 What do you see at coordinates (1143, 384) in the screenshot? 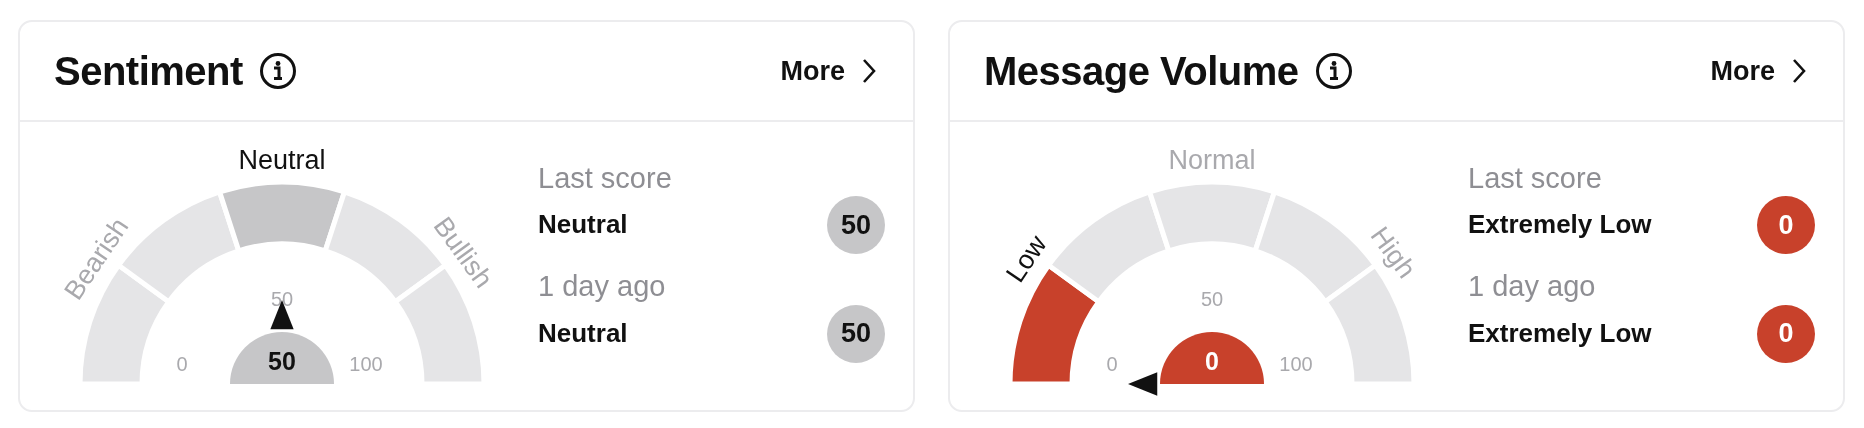
I see `needle-icon` at bounding box center [1143, 384].